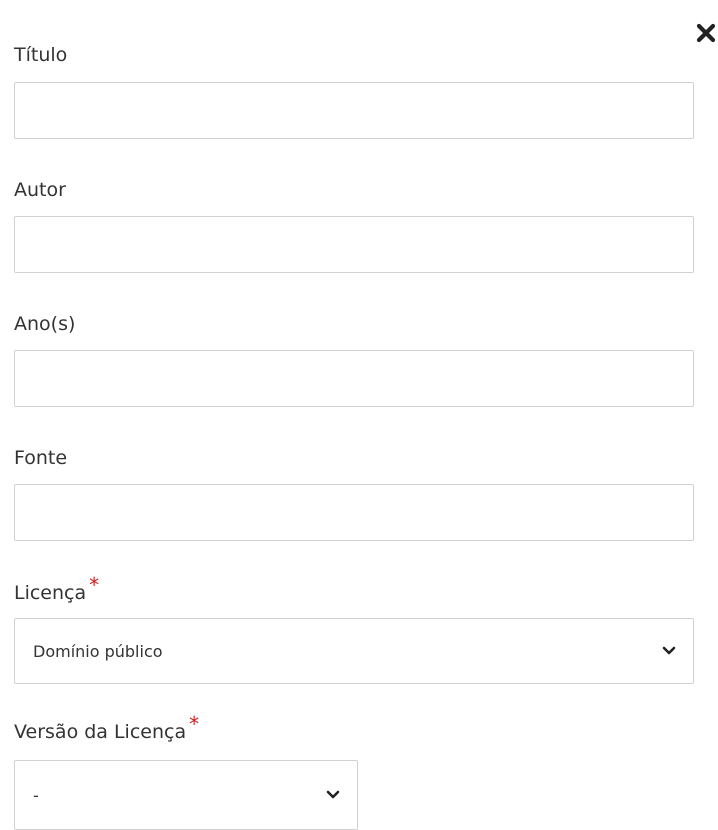 Image resolution: width=718 pixels, height=830 pixels. Describe the element at coordinates (41, 458) in the screenshot. I see `fonte-label: Fonte` at that location.